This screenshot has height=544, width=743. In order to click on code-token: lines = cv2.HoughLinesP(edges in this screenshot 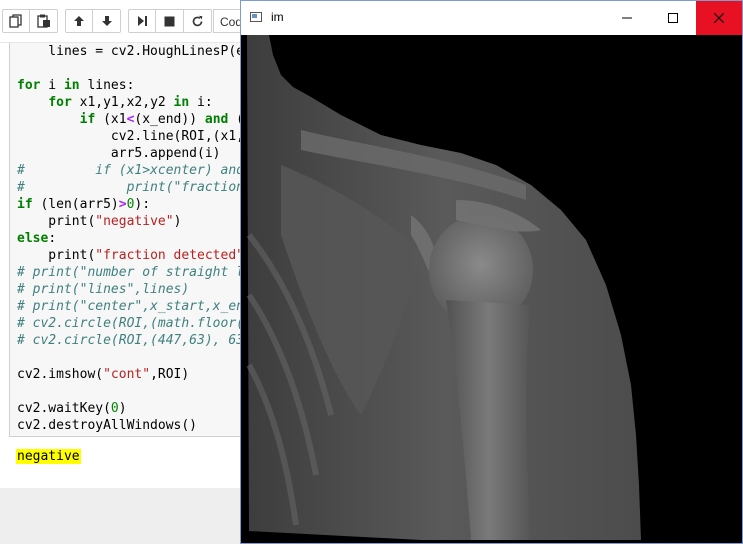, I will do `click(134, 51)`.